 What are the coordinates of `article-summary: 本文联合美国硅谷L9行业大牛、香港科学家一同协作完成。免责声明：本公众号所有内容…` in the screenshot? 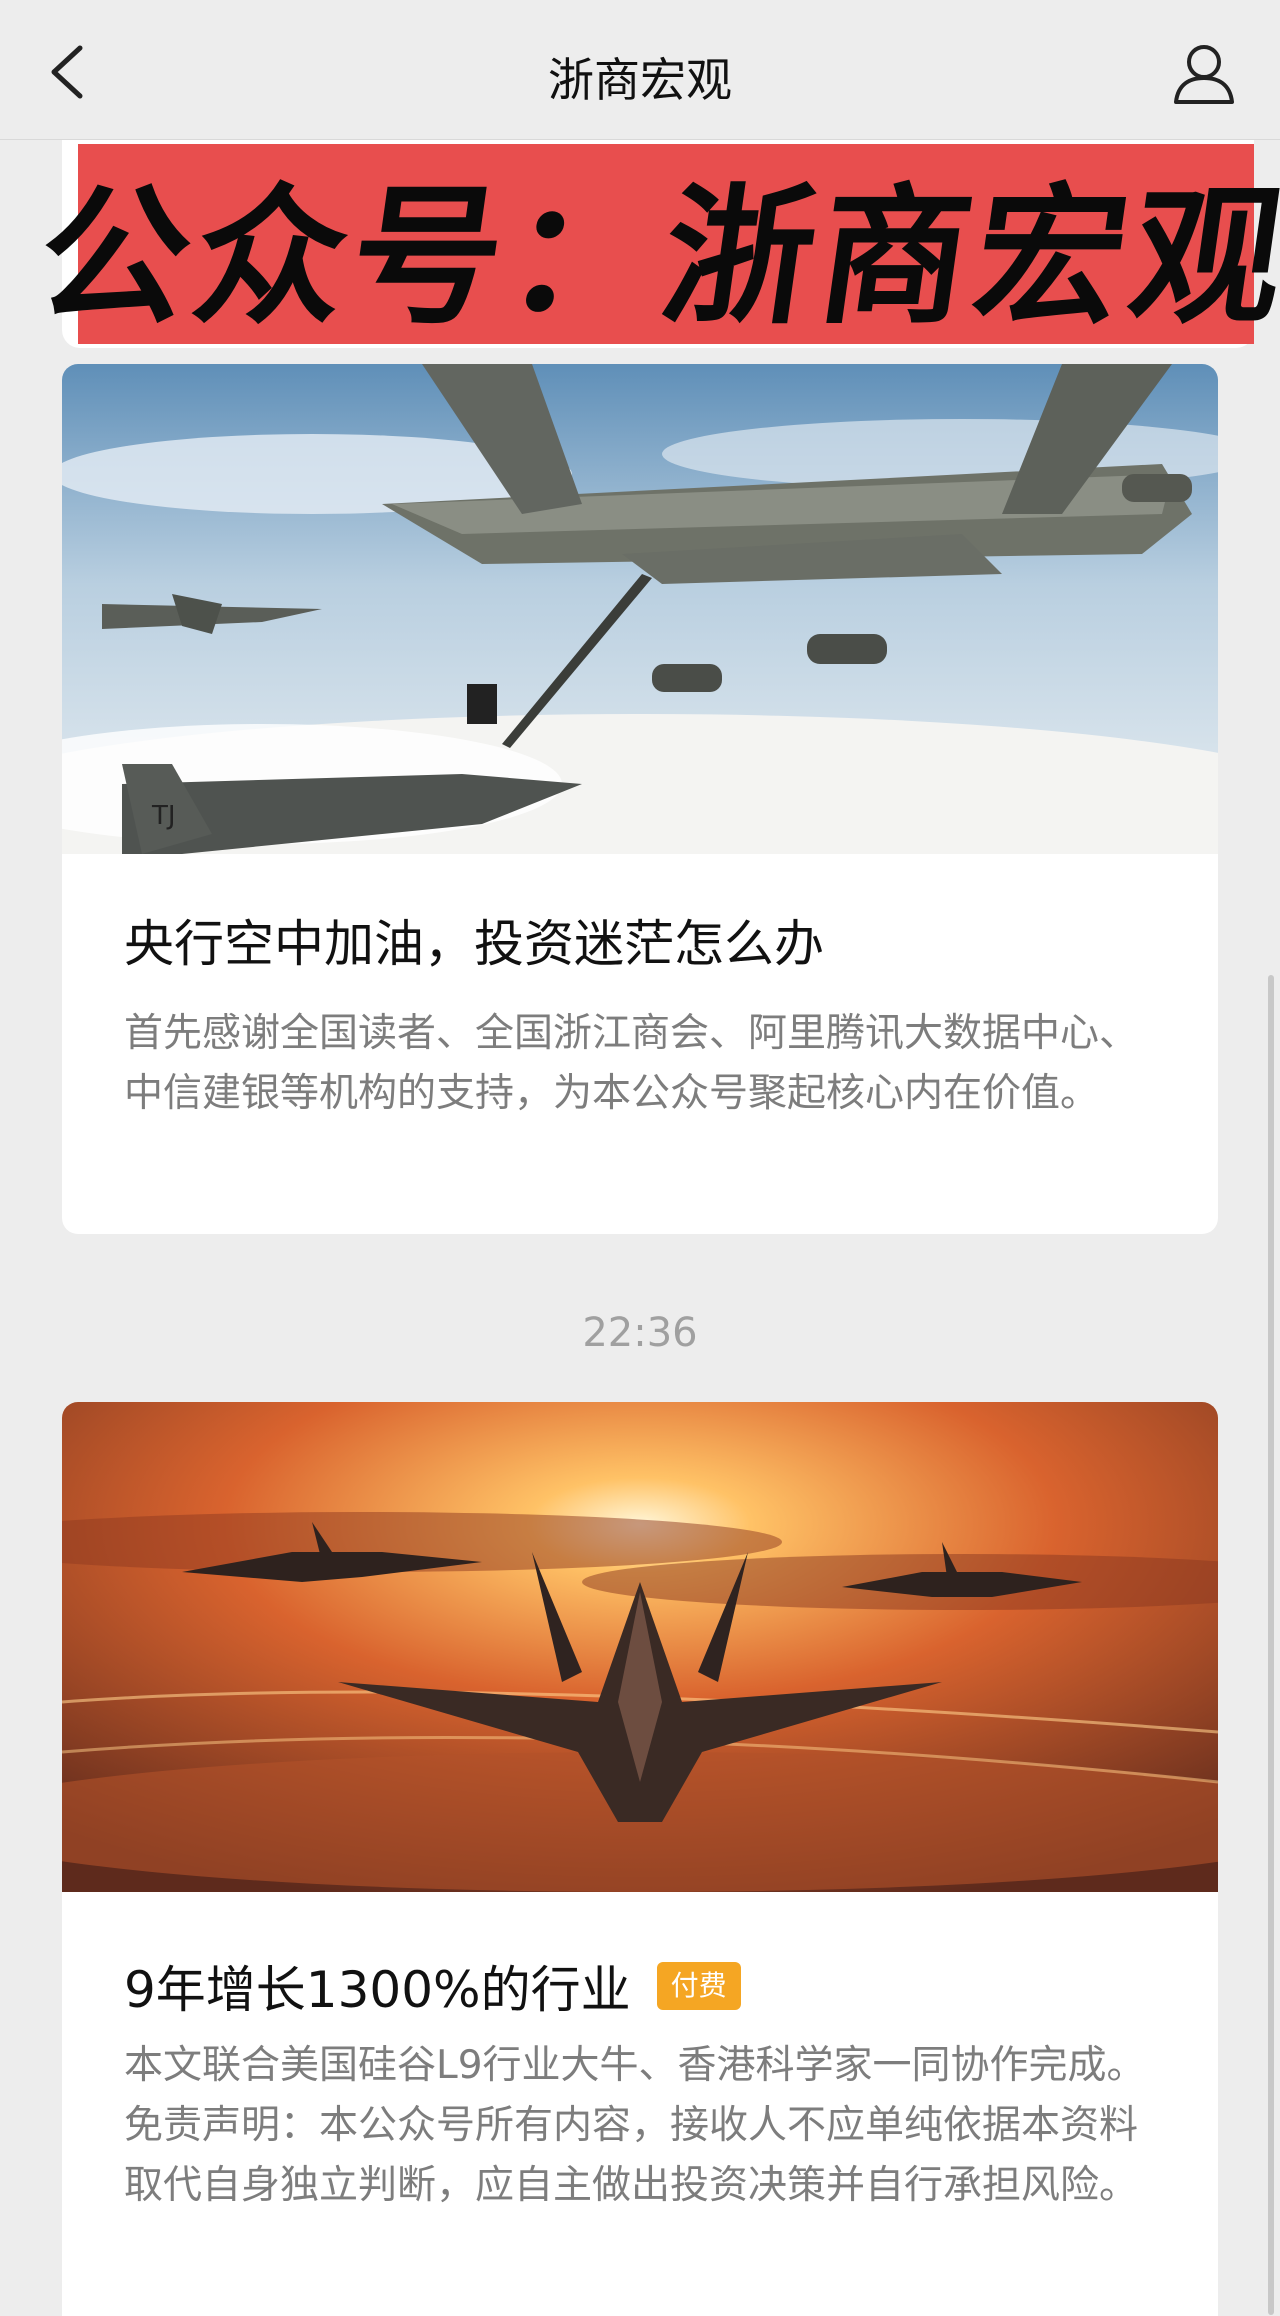 It's located at (635, 2125).